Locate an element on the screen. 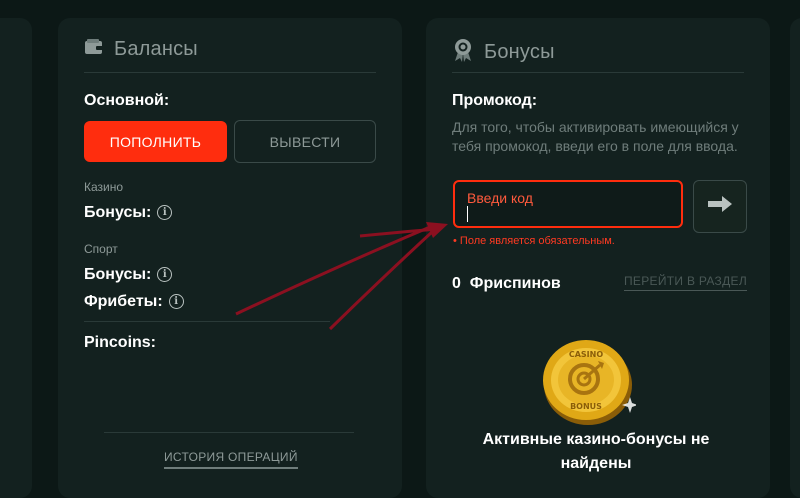 The image size is (800, 498). annotation-arrows is located at coordinates (341, 276).